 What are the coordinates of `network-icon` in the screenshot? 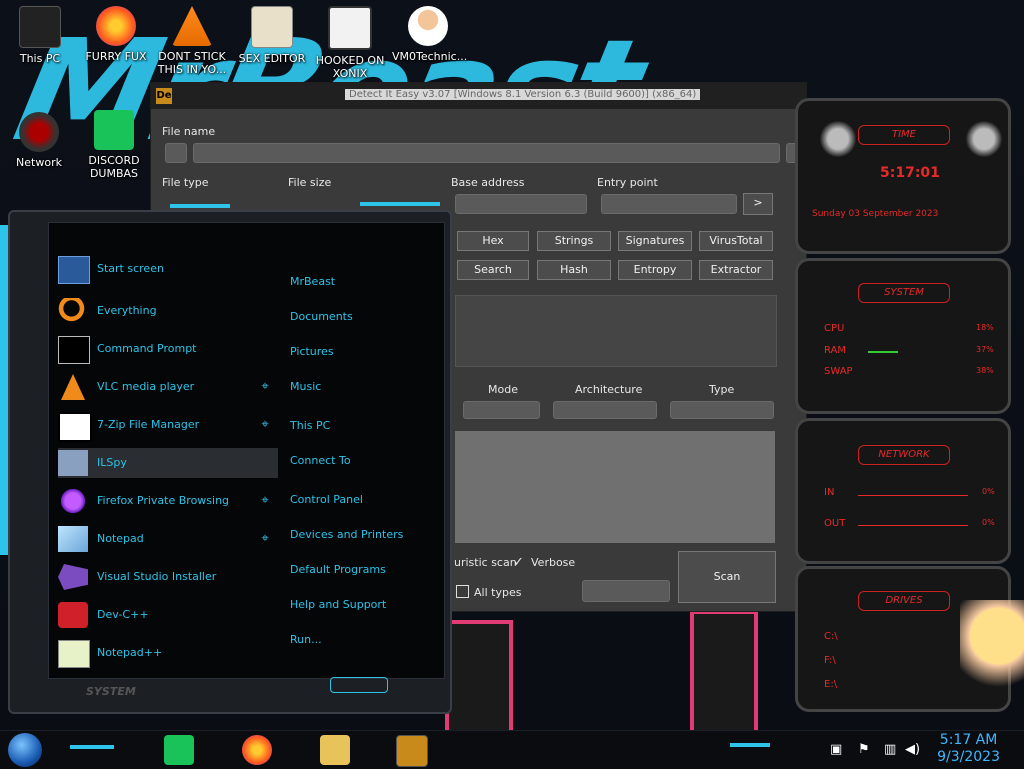 It's located at (39, 132).